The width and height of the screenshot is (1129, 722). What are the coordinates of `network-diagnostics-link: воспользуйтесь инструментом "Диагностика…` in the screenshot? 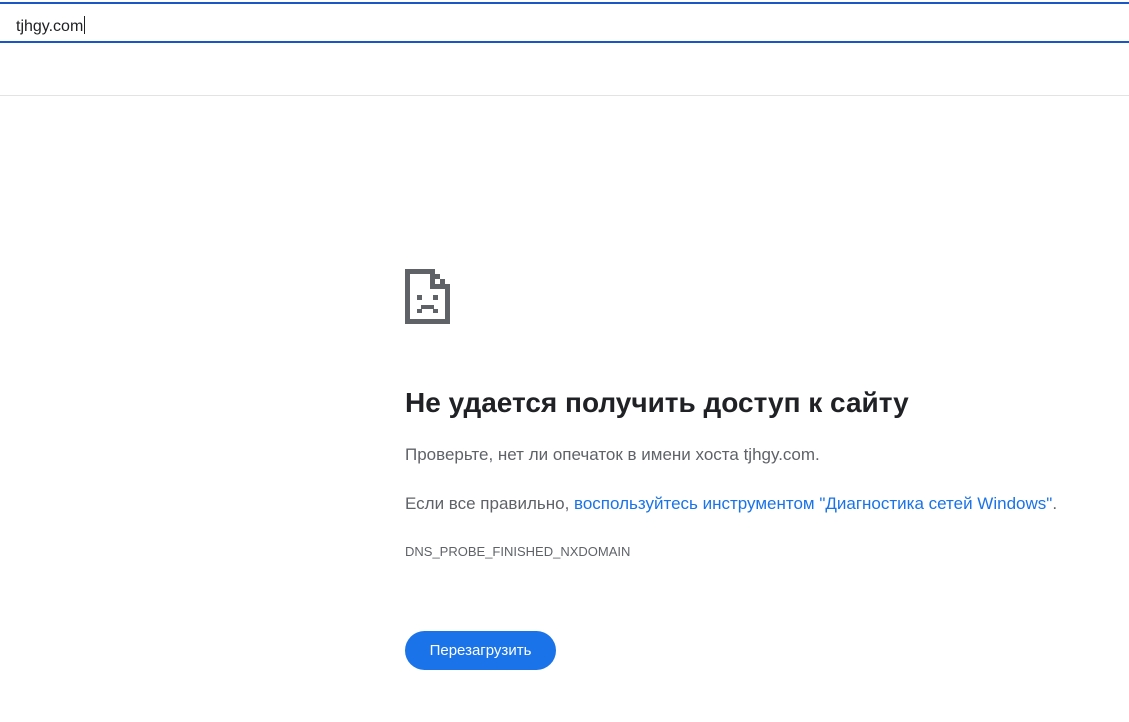 It's located at (813, 503).